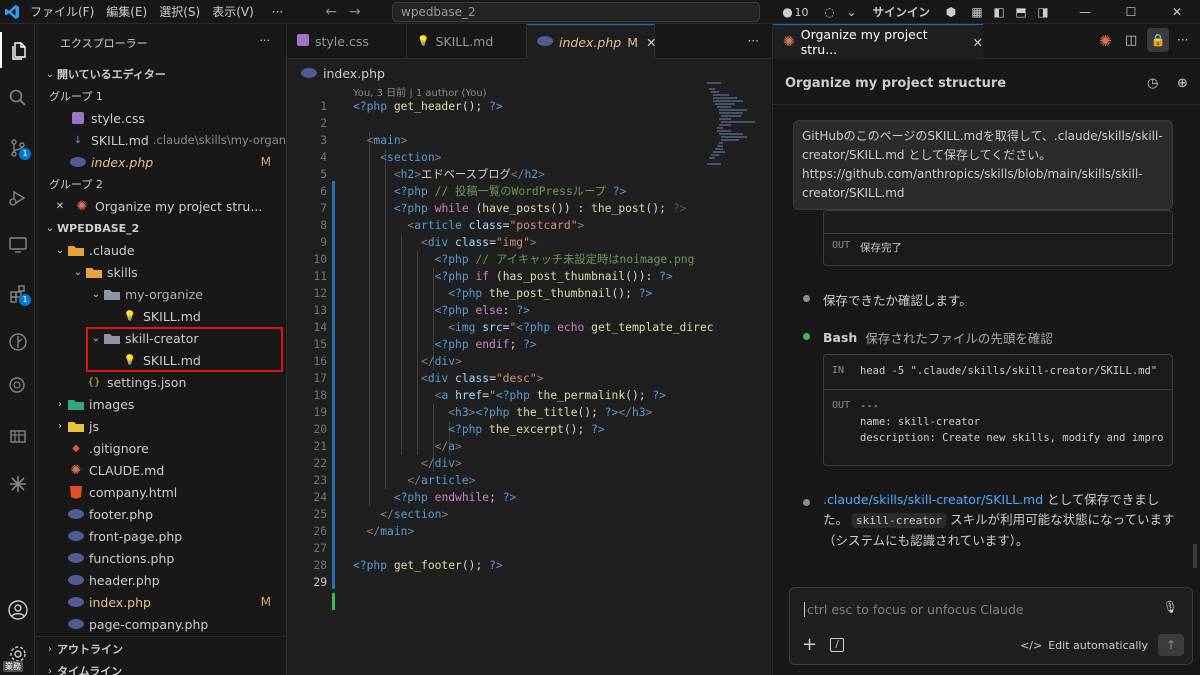 This screenshot has width=1200, height=675. I want to click on history-icon: ◷, so click(1152, 83).